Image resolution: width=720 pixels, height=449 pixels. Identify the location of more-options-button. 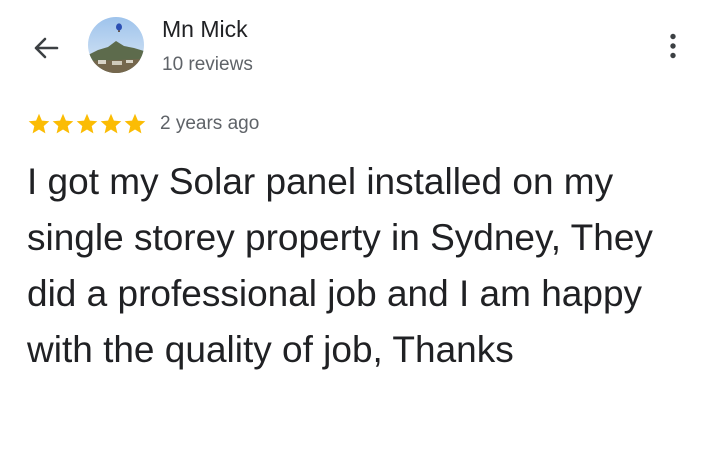
(673, 46).